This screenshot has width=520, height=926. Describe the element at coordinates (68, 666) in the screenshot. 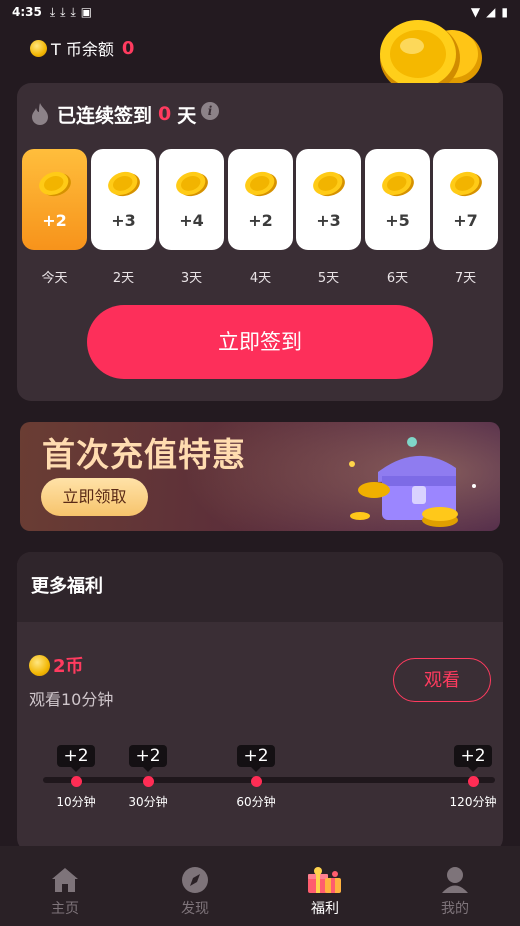

I see `reward-amount: 2币` at that location.